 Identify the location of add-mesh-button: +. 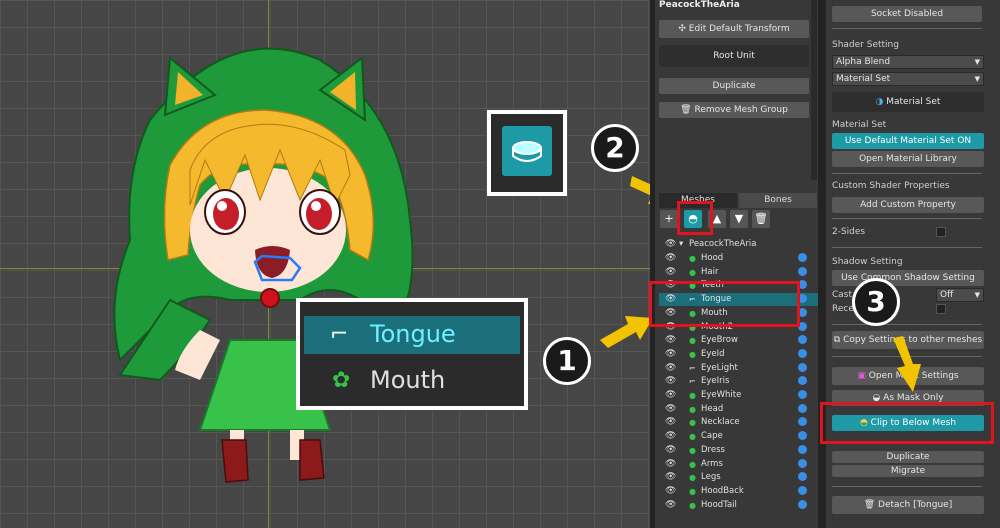
(669, 219).